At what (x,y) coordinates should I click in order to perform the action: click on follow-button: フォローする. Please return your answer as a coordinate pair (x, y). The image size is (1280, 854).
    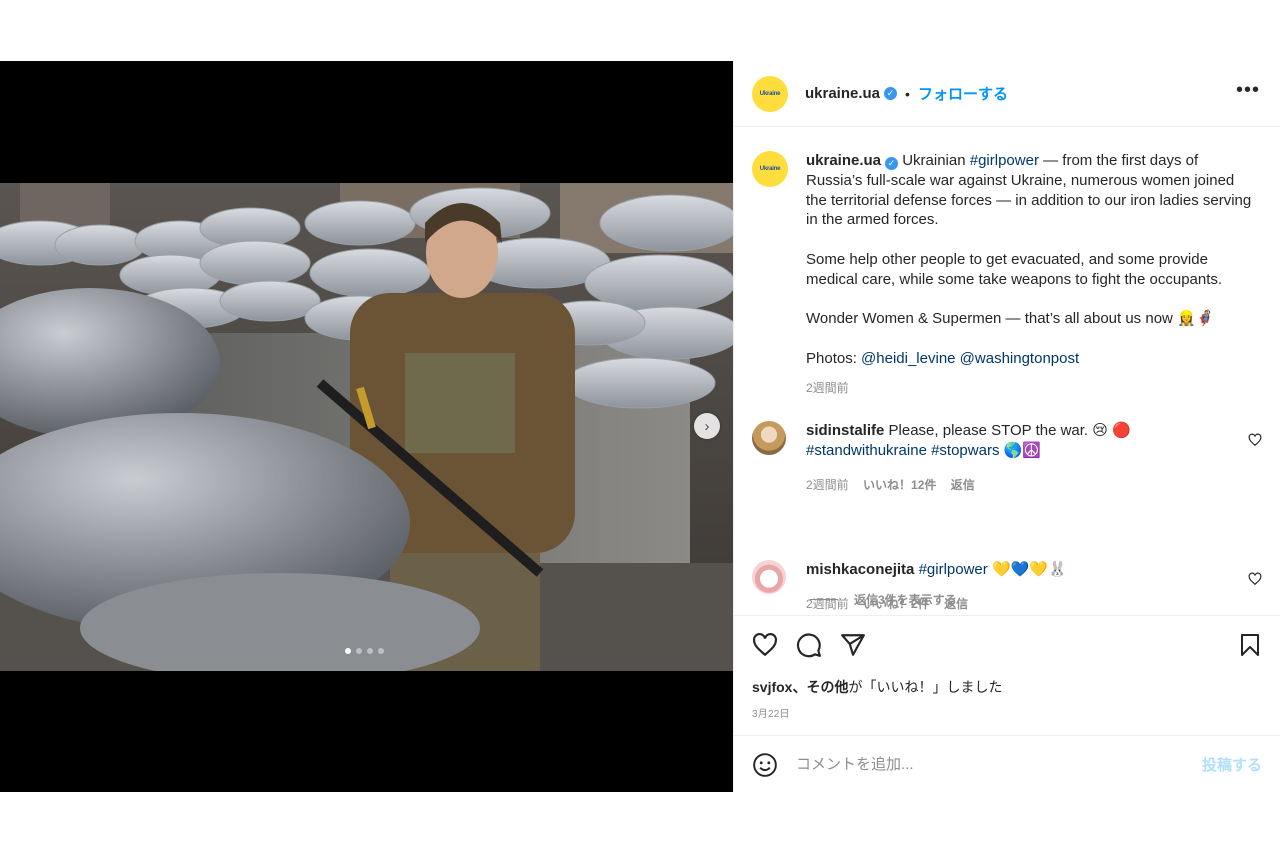
    Looking at the image, I should click on (963, 93).